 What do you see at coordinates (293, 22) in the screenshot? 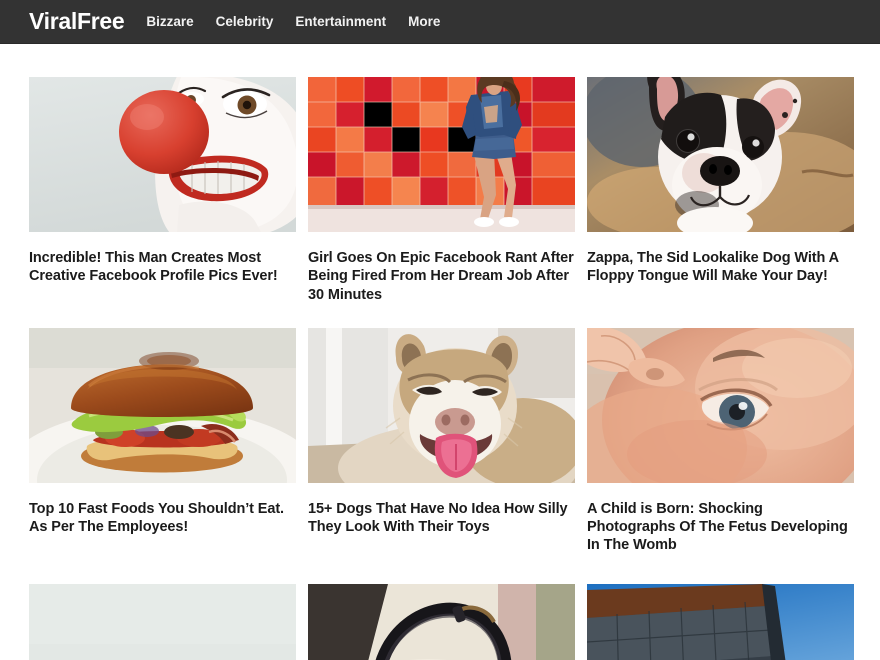
I see `main-navigation: Bizzare Celebrity Entertainment More` at bounding box center [293, 22].